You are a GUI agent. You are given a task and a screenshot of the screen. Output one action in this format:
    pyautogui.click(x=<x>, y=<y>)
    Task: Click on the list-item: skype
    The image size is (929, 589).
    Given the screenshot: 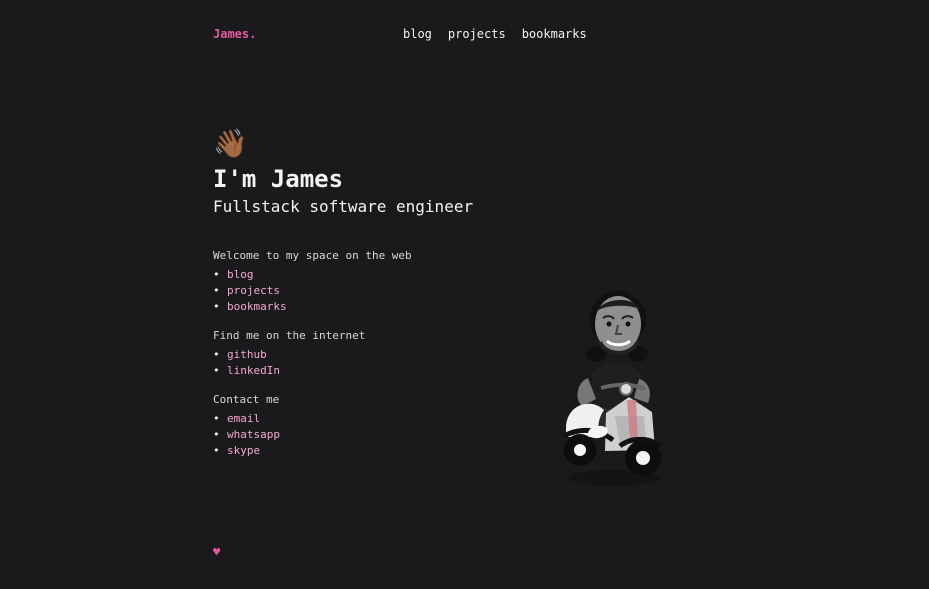 What is the action you would take?
    pyautogui.click(x=363, y=451)
    